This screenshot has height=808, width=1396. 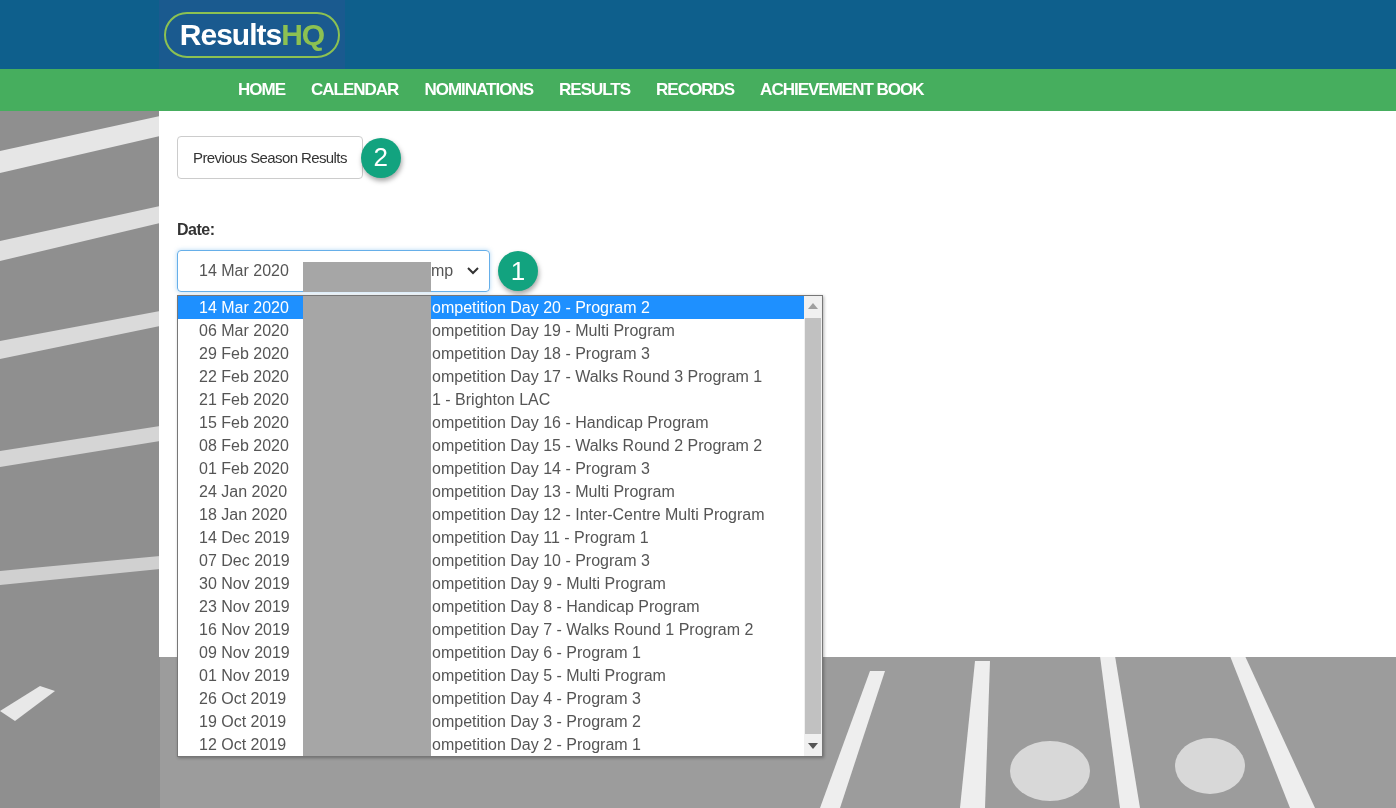 What do you see at coordinates (518, 271) in the screenshot?
I see `step-badge: 1` at bounding box center [518, 271].